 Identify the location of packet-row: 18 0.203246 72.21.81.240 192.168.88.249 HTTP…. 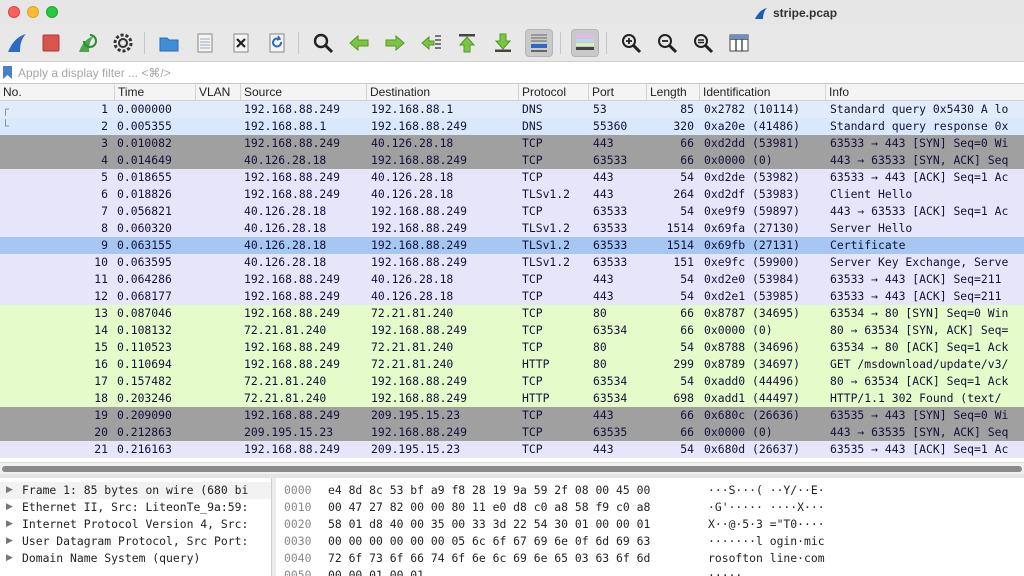
(512, 398).